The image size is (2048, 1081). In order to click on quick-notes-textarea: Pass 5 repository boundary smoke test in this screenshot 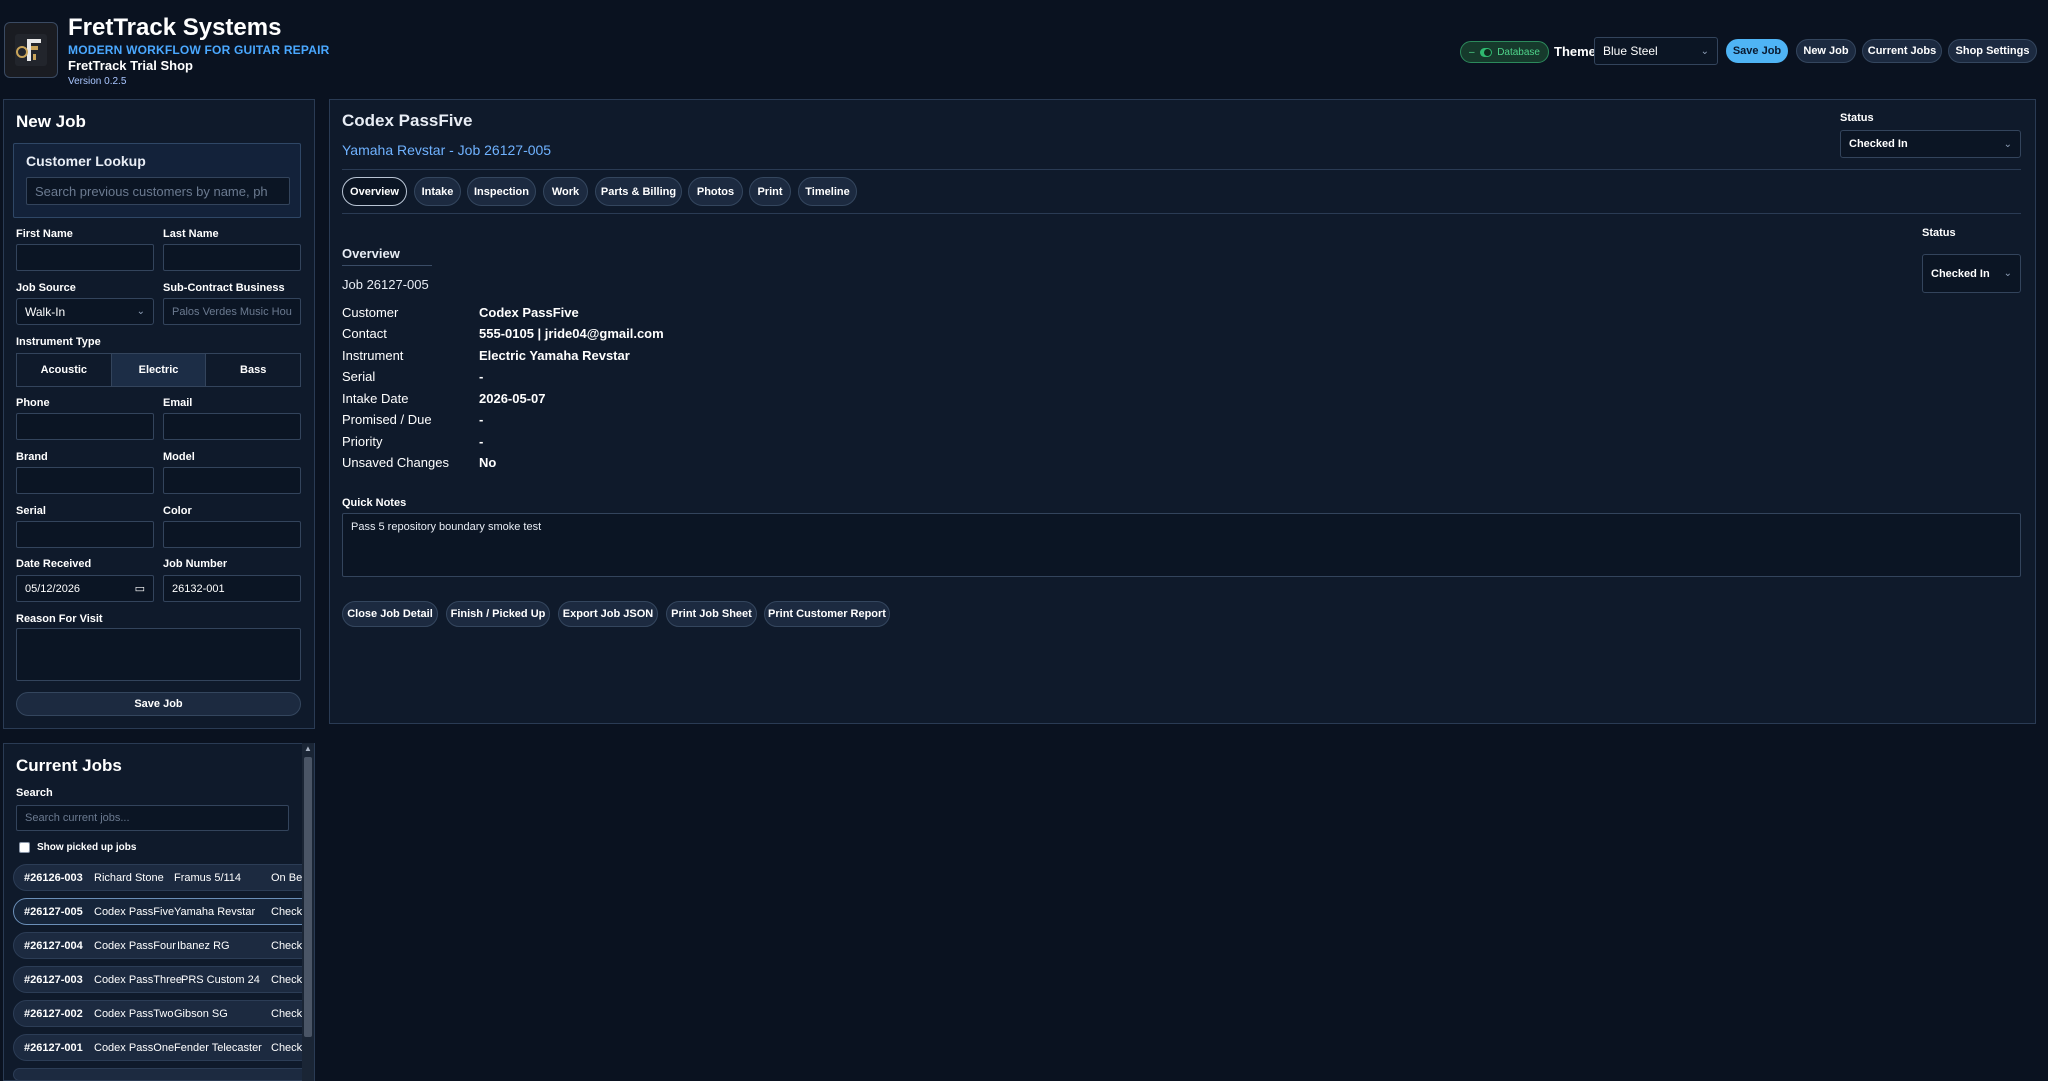, I will do `click(1181, 545)`.